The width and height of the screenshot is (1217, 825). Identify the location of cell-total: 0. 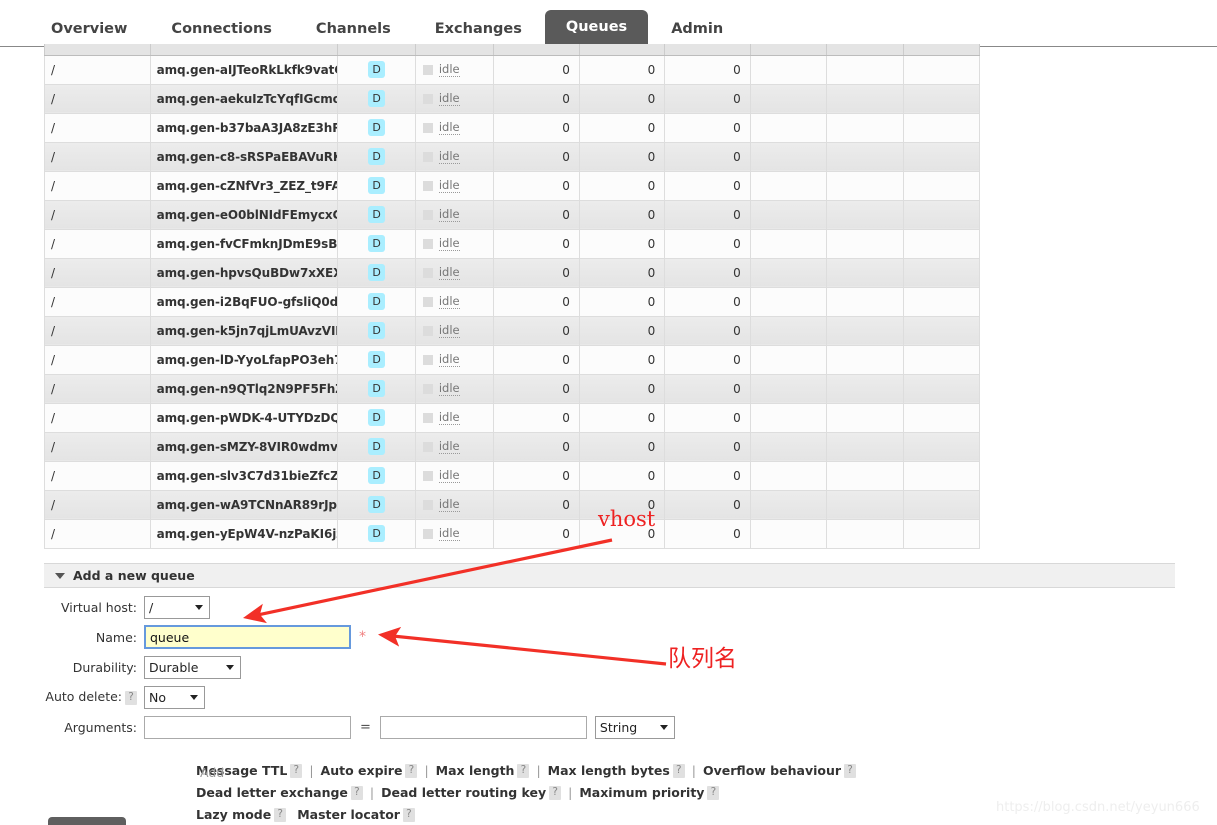
(707, 447).